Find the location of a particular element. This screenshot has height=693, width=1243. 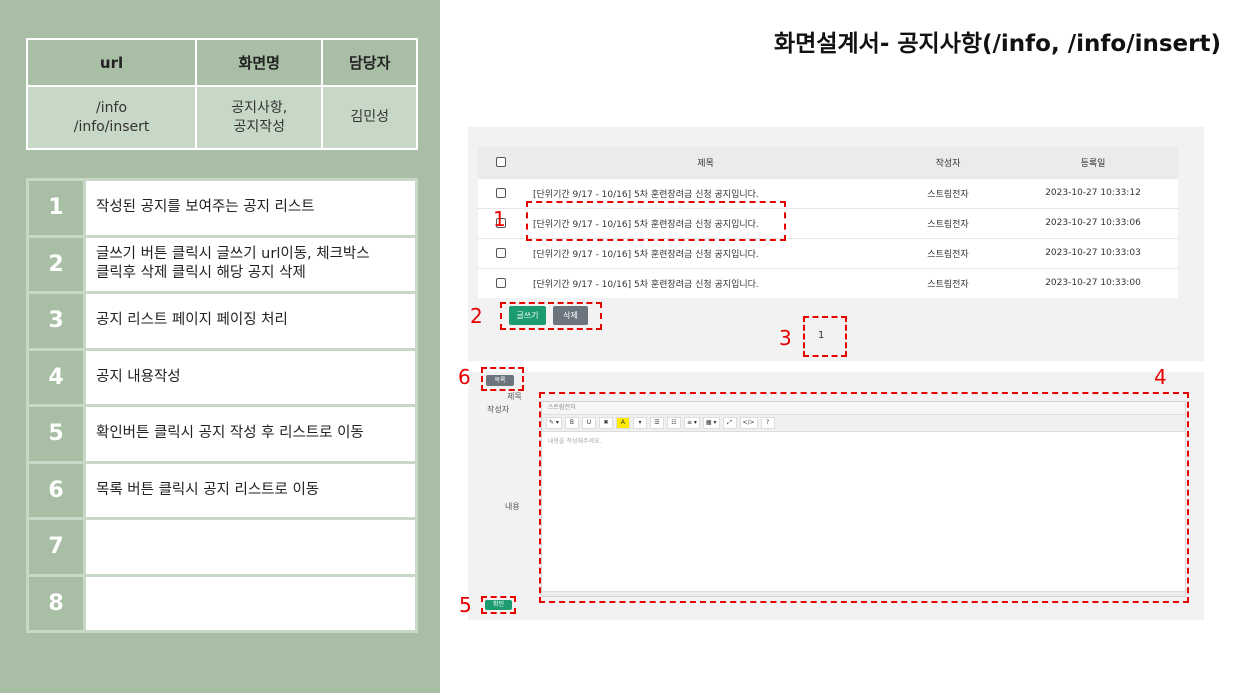

requirement-row: 1 작성된 공지를 보여주는 공지 리스트 is located at coordinates (222, 208).